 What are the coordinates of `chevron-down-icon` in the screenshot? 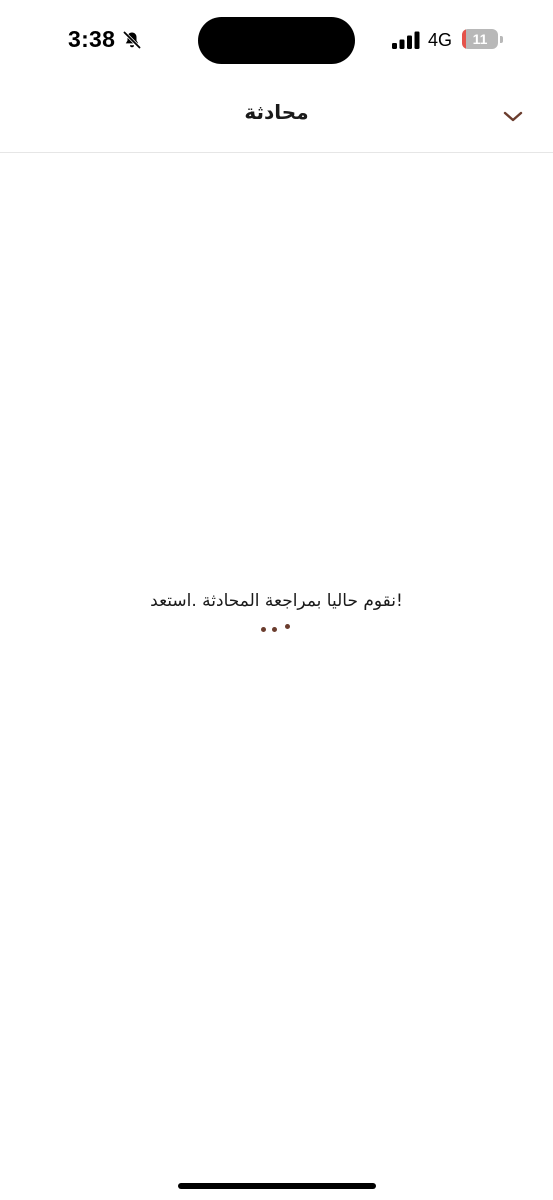 It's located at (513, 116).